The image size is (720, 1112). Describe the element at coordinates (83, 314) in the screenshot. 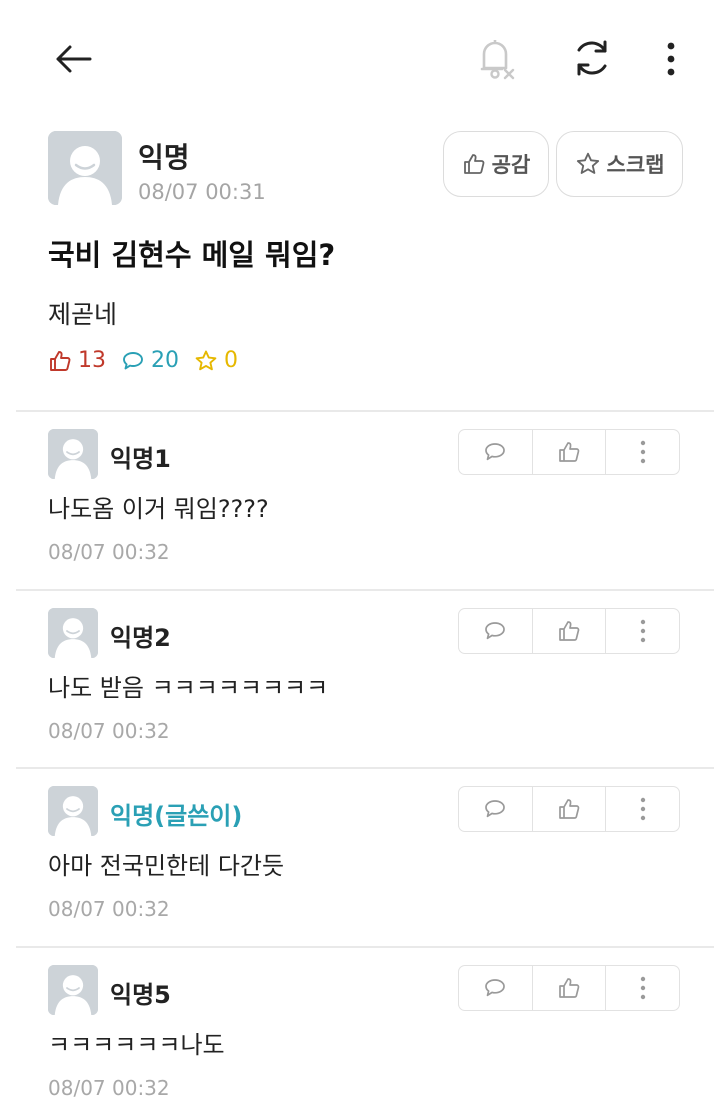

I see `post-body: 제곧네` at that location.